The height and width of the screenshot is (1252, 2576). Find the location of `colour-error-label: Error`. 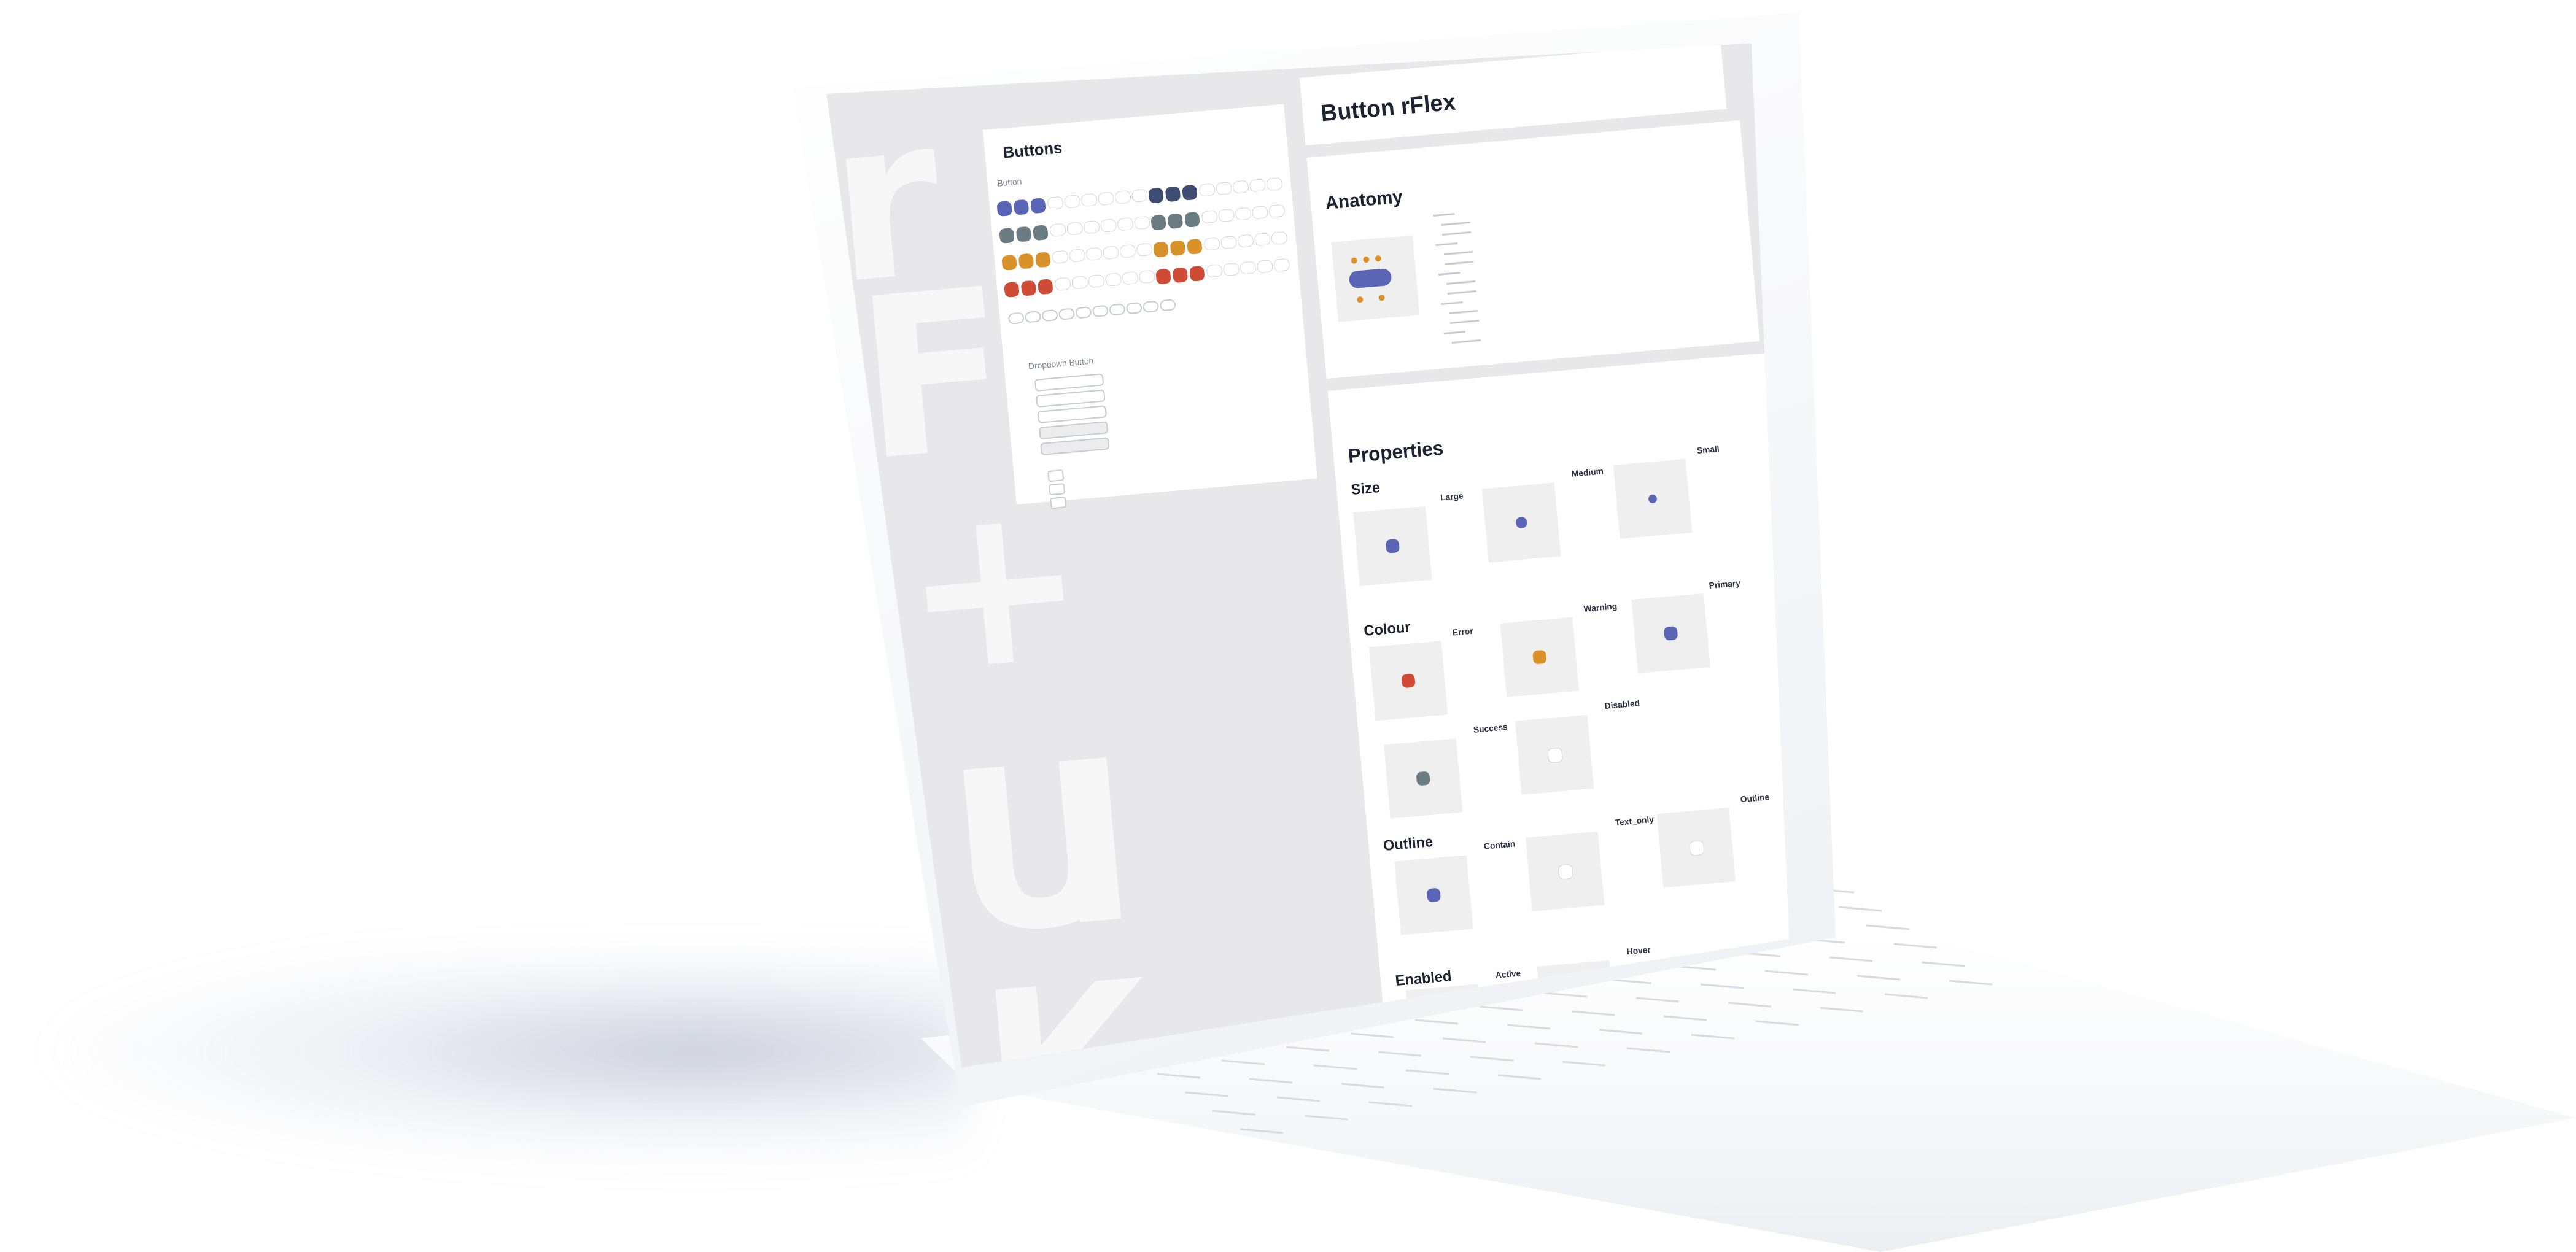

colour-error-label: Error is located at coordinates (1463, 632).